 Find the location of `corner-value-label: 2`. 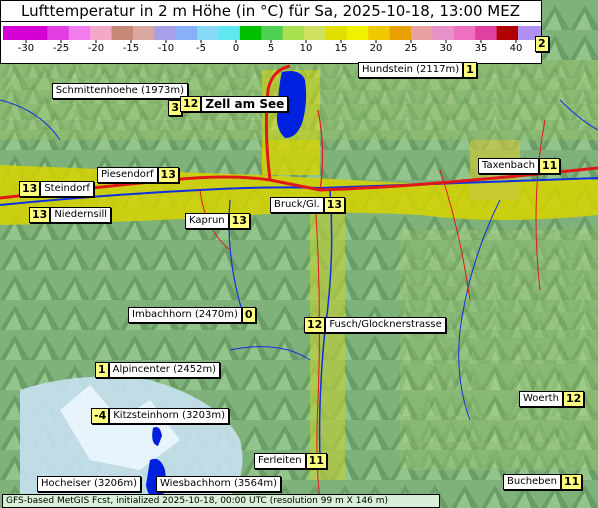

corner-value-label: 2 is located at coordinates (542, 44).